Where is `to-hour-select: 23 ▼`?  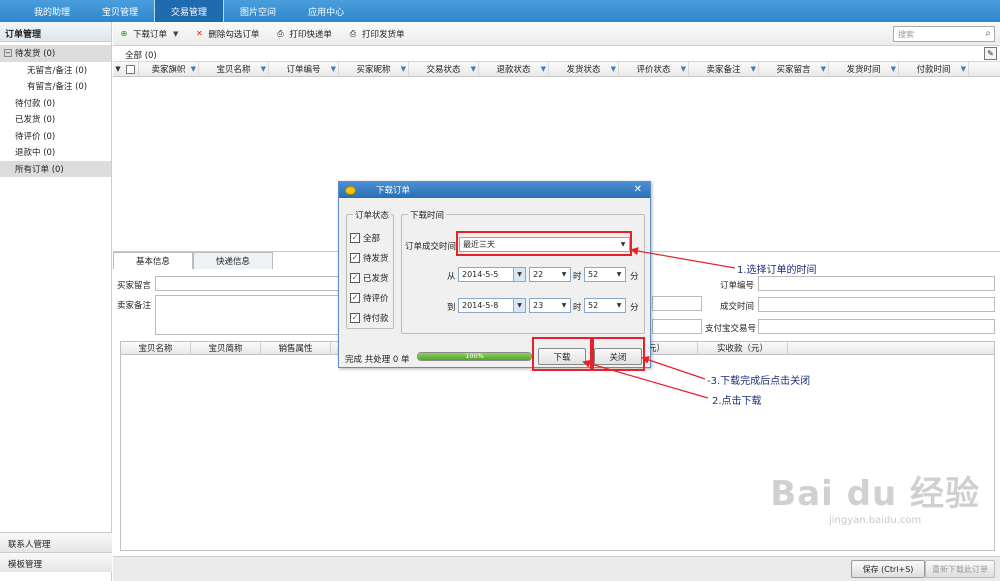
to-hour-select: 23 ▼ is located at coordinates (550, 305).